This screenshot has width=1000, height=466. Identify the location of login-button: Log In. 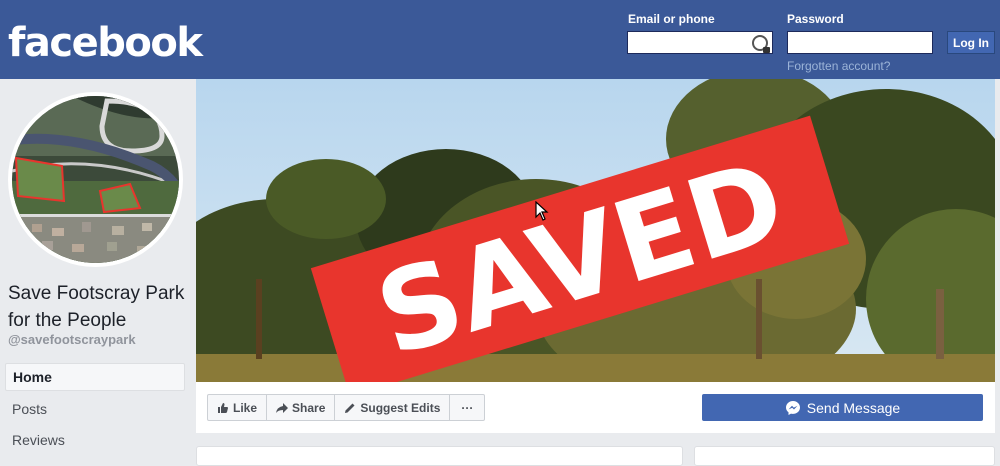
(971, 42).